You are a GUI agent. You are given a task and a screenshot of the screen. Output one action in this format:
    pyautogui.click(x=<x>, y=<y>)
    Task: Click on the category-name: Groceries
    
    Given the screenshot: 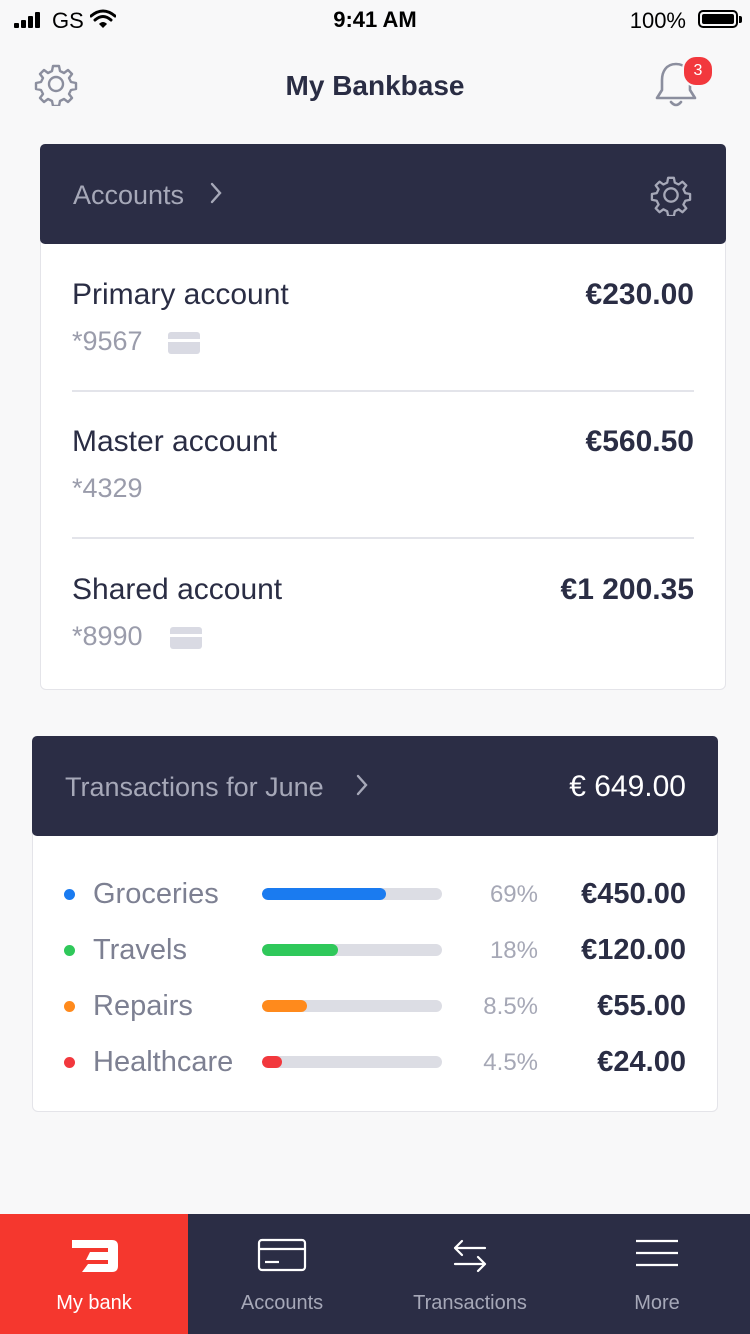 What is the action you would take?
    pyautogui.click(x=156, y=894)
    